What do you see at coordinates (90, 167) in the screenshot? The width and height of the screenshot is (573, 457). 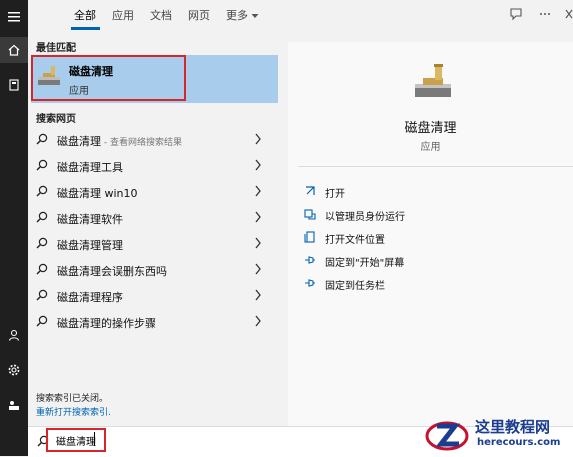 I see `web-result-text: 磁盘清理工具` at bounding box center [90, 167].